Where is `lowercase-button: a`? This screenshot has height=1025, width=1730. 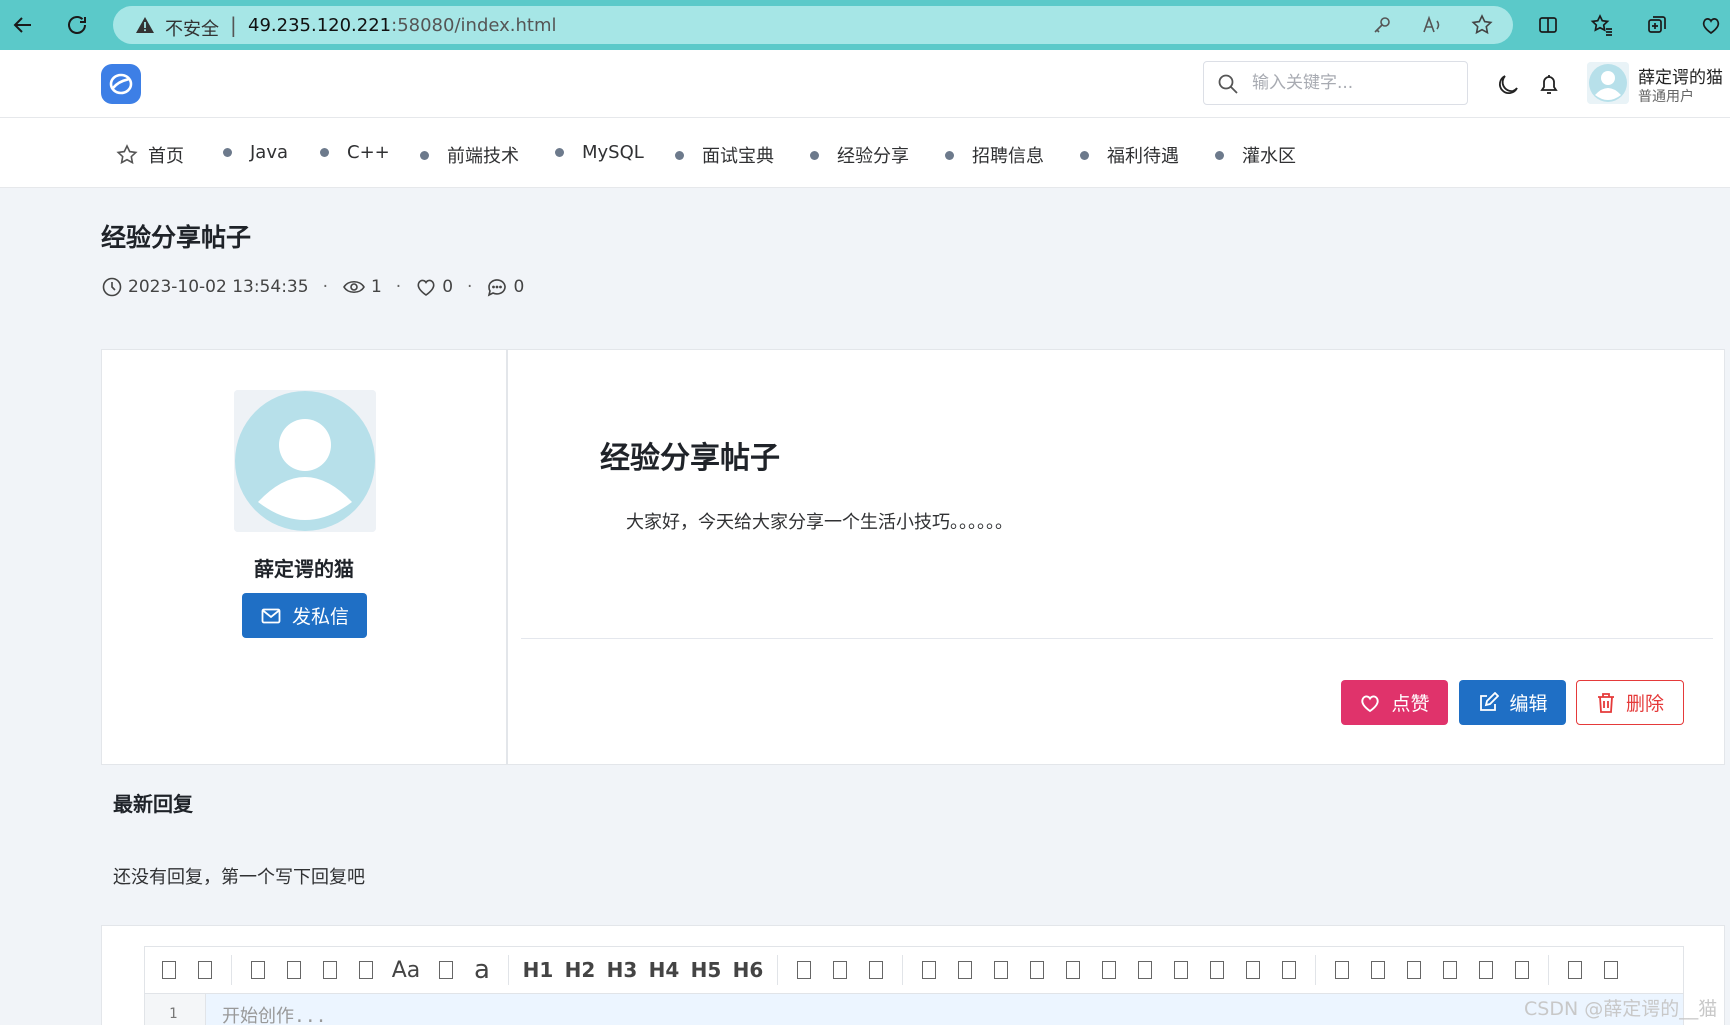 lowercase-button: a is located at coordinates (482, 970).